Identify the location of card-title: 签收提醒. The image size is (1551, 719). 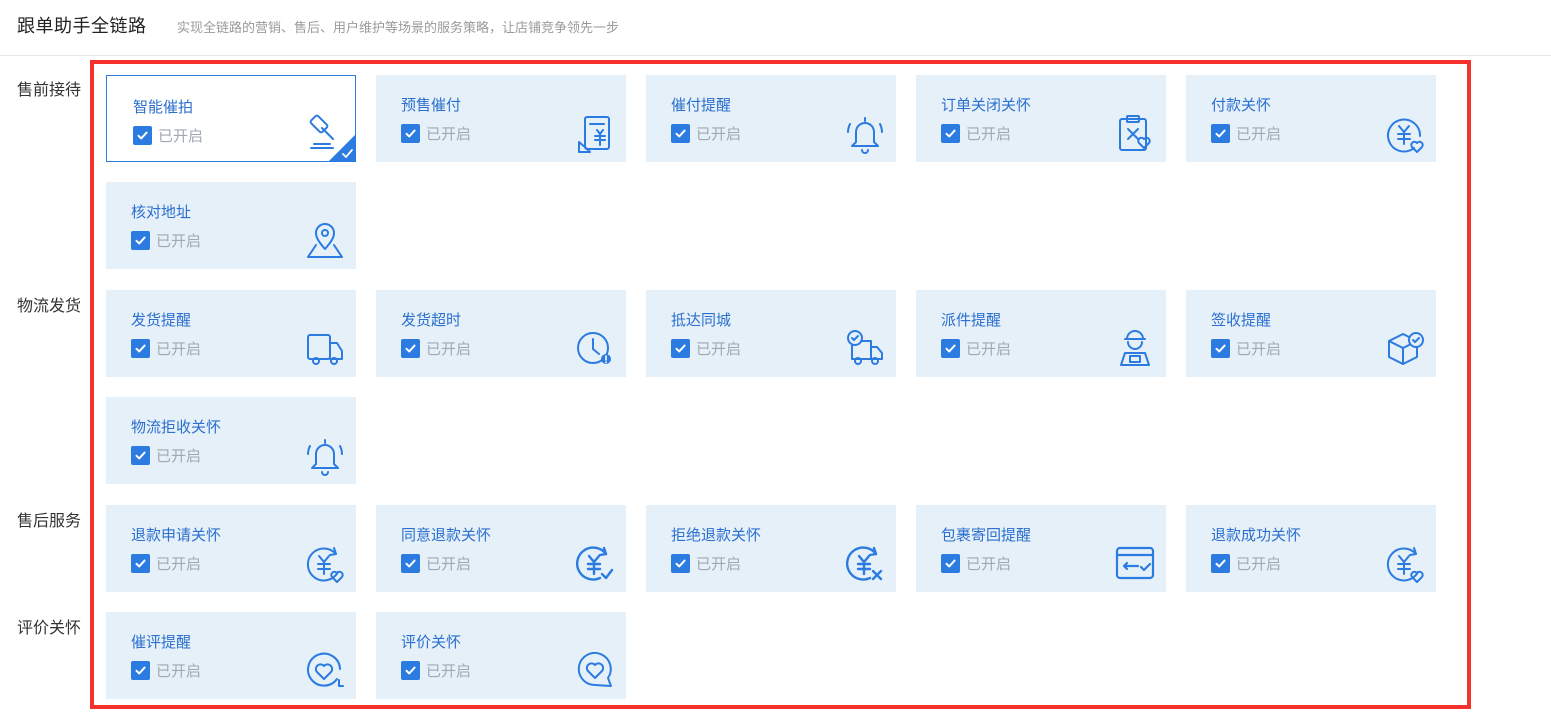
(1241, 320).